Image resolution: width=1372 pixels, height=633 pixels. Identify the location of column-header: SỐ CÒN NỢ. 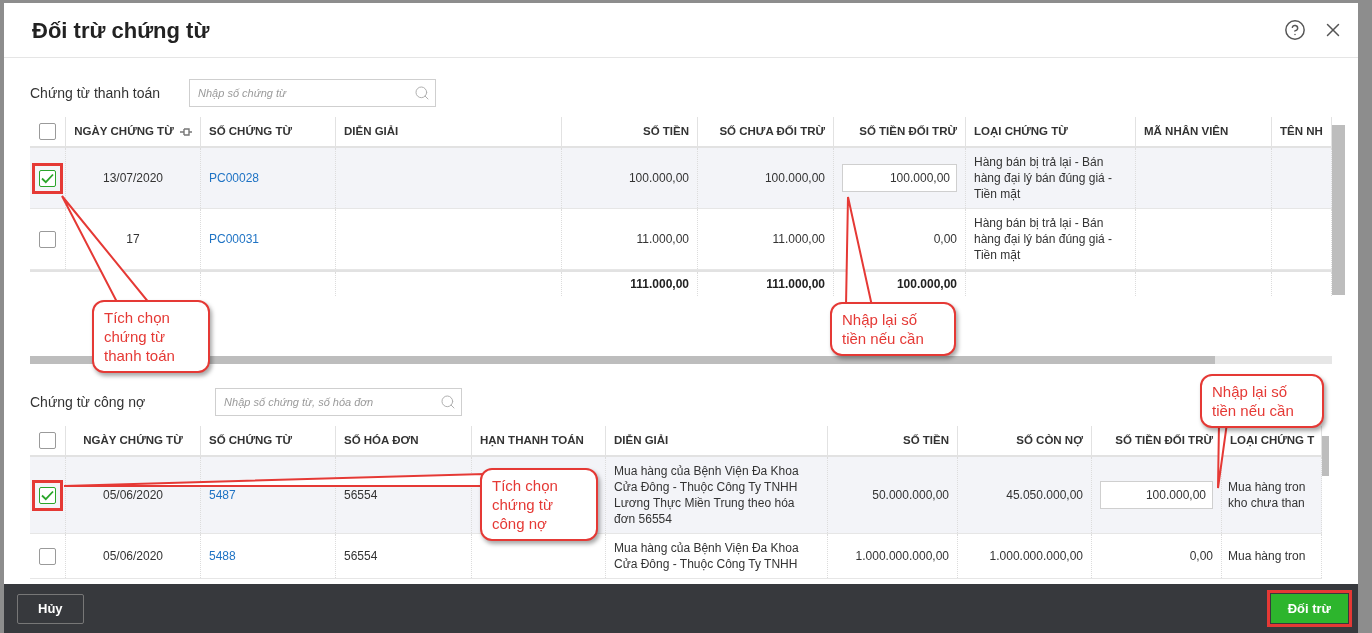
(1049, 440).